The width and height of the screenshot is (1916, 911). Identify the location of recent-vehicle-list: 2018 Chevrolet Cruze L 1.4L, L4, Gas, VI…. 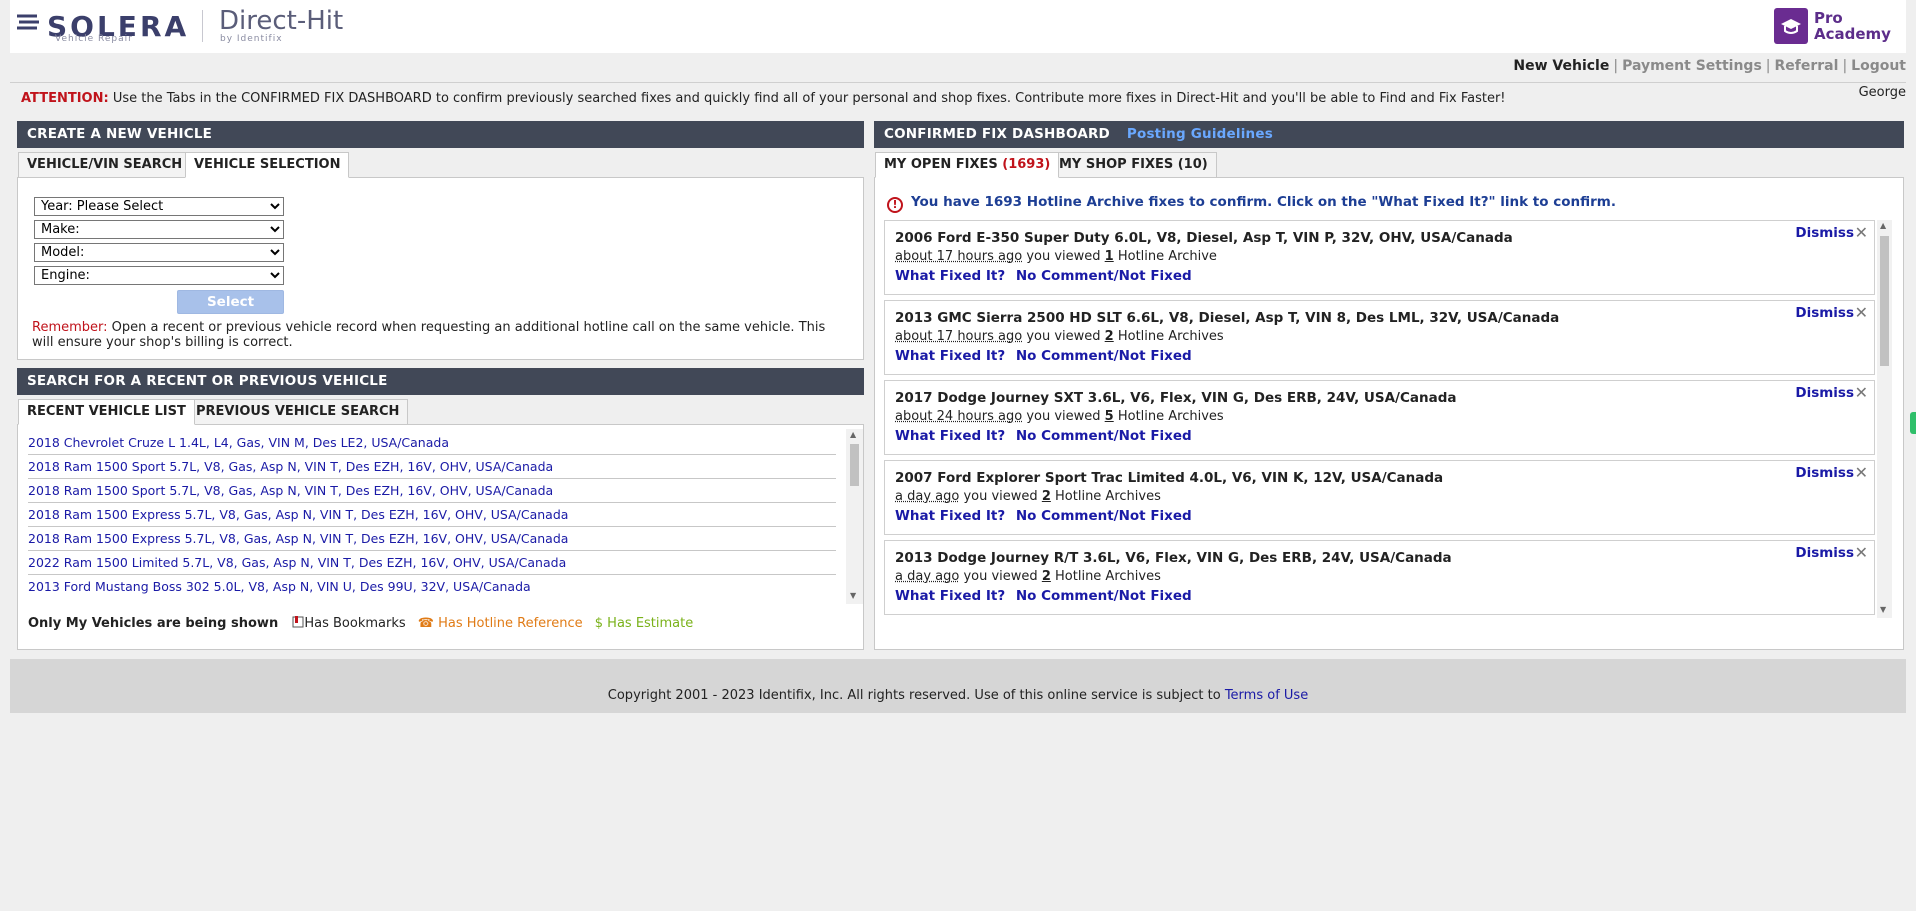
(432, 516).